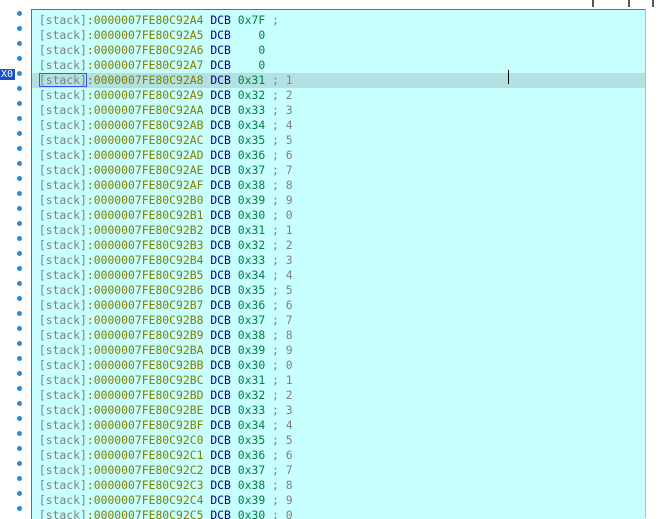 The image size is (661, 519). I want to click on listing-row: [stack]:0000007FE80C92BC DCB 0x31 ; 1, so click(339, 380).